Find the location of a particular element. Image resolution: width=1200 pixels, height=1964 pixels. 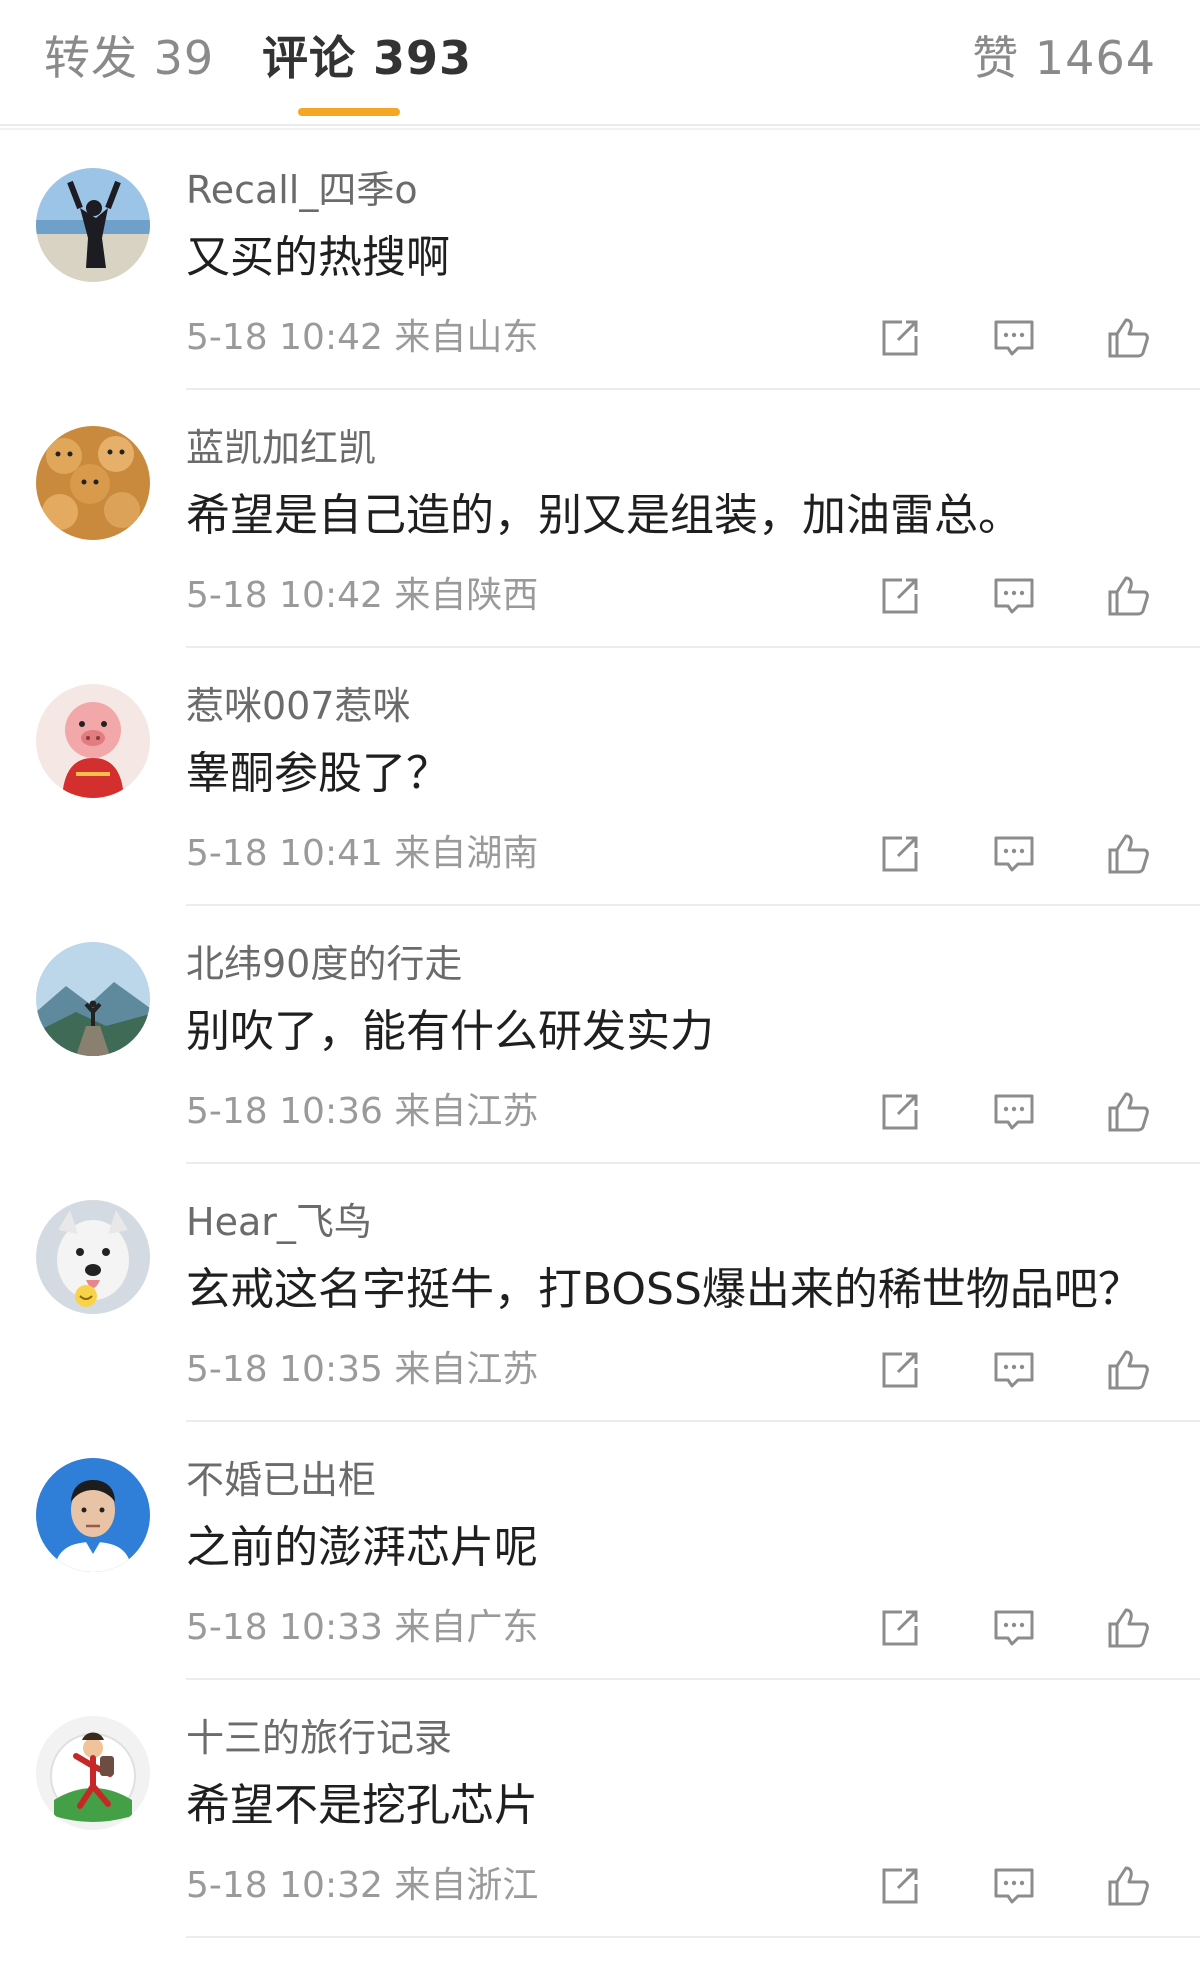

comment-meta: 5-18 10:41 来自湖南 is located at coordinates (362, 853).